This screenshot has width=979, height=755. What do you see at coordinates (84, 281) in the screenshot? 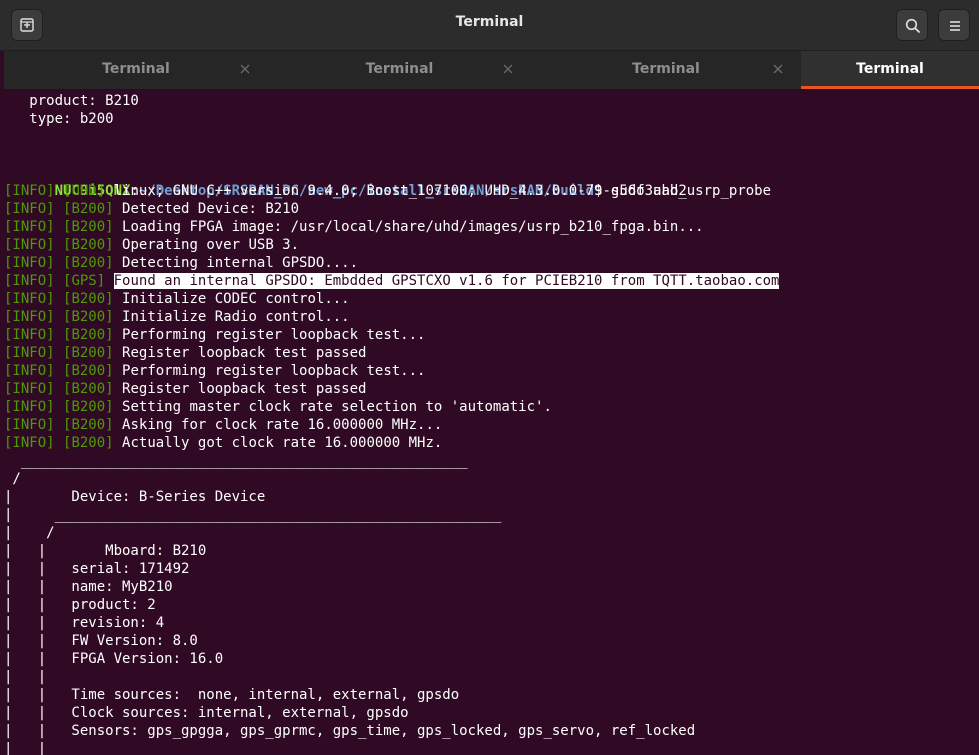
I see `log-tag: [GPS]` at bounding box center [84, 281].